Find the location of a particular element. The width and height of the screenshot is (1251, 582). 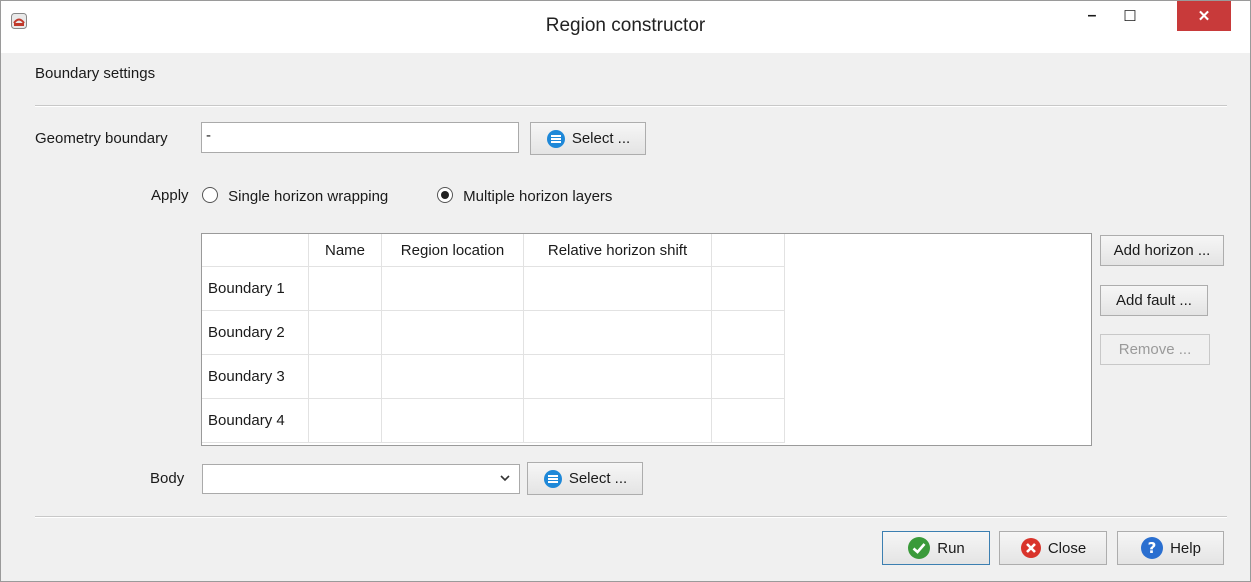

section-divider is located at coordinates (631, 106).